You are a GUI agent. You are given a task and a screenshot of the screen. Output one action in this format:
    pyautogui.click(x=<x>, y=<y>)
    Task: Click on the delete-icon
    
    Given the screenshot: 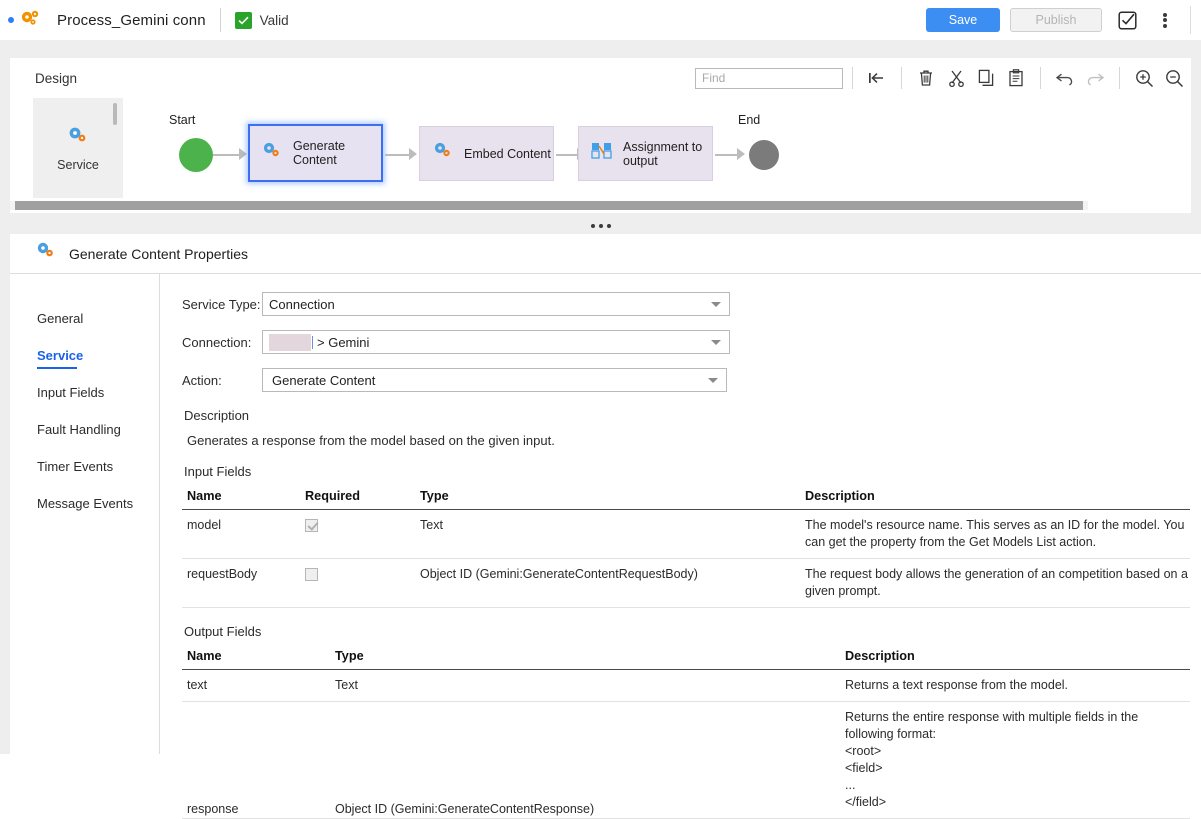 What is the action you would take?
    pyautogui.click(x=926, y=78)
    